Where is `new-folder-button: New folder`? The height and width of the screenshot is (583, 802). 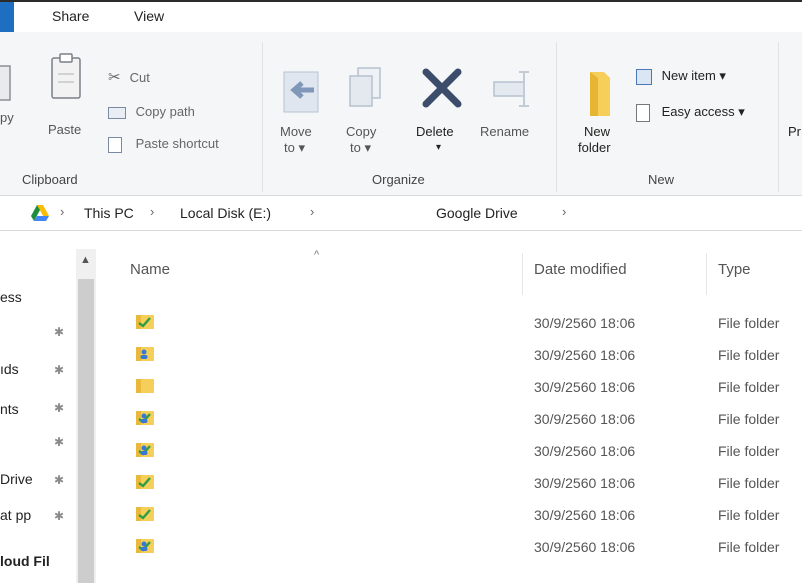 new-folder-button: New folder is located at coordinates (600, 115).